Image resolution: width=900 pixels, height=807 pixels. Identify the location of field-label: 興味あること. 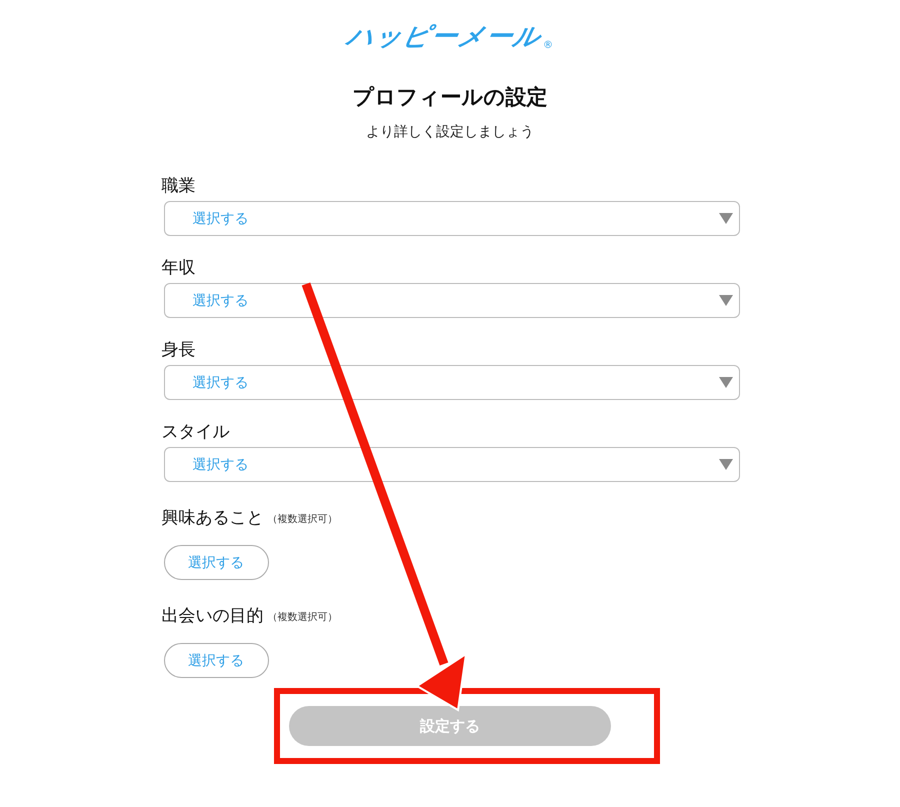
(213, 518).